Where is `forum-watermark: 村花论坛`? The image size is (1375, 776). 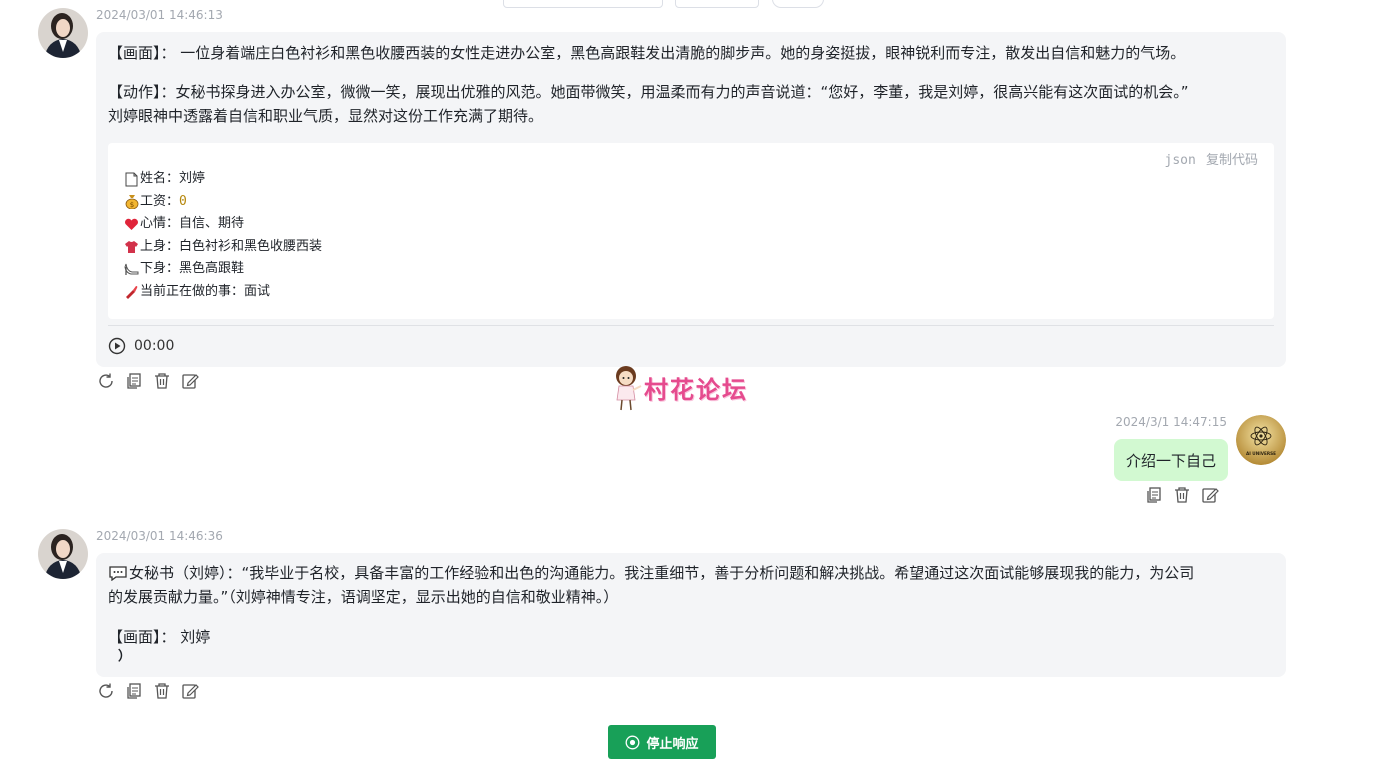 forum-watermark: 村花论坛 is located at coordinates (680, 387).